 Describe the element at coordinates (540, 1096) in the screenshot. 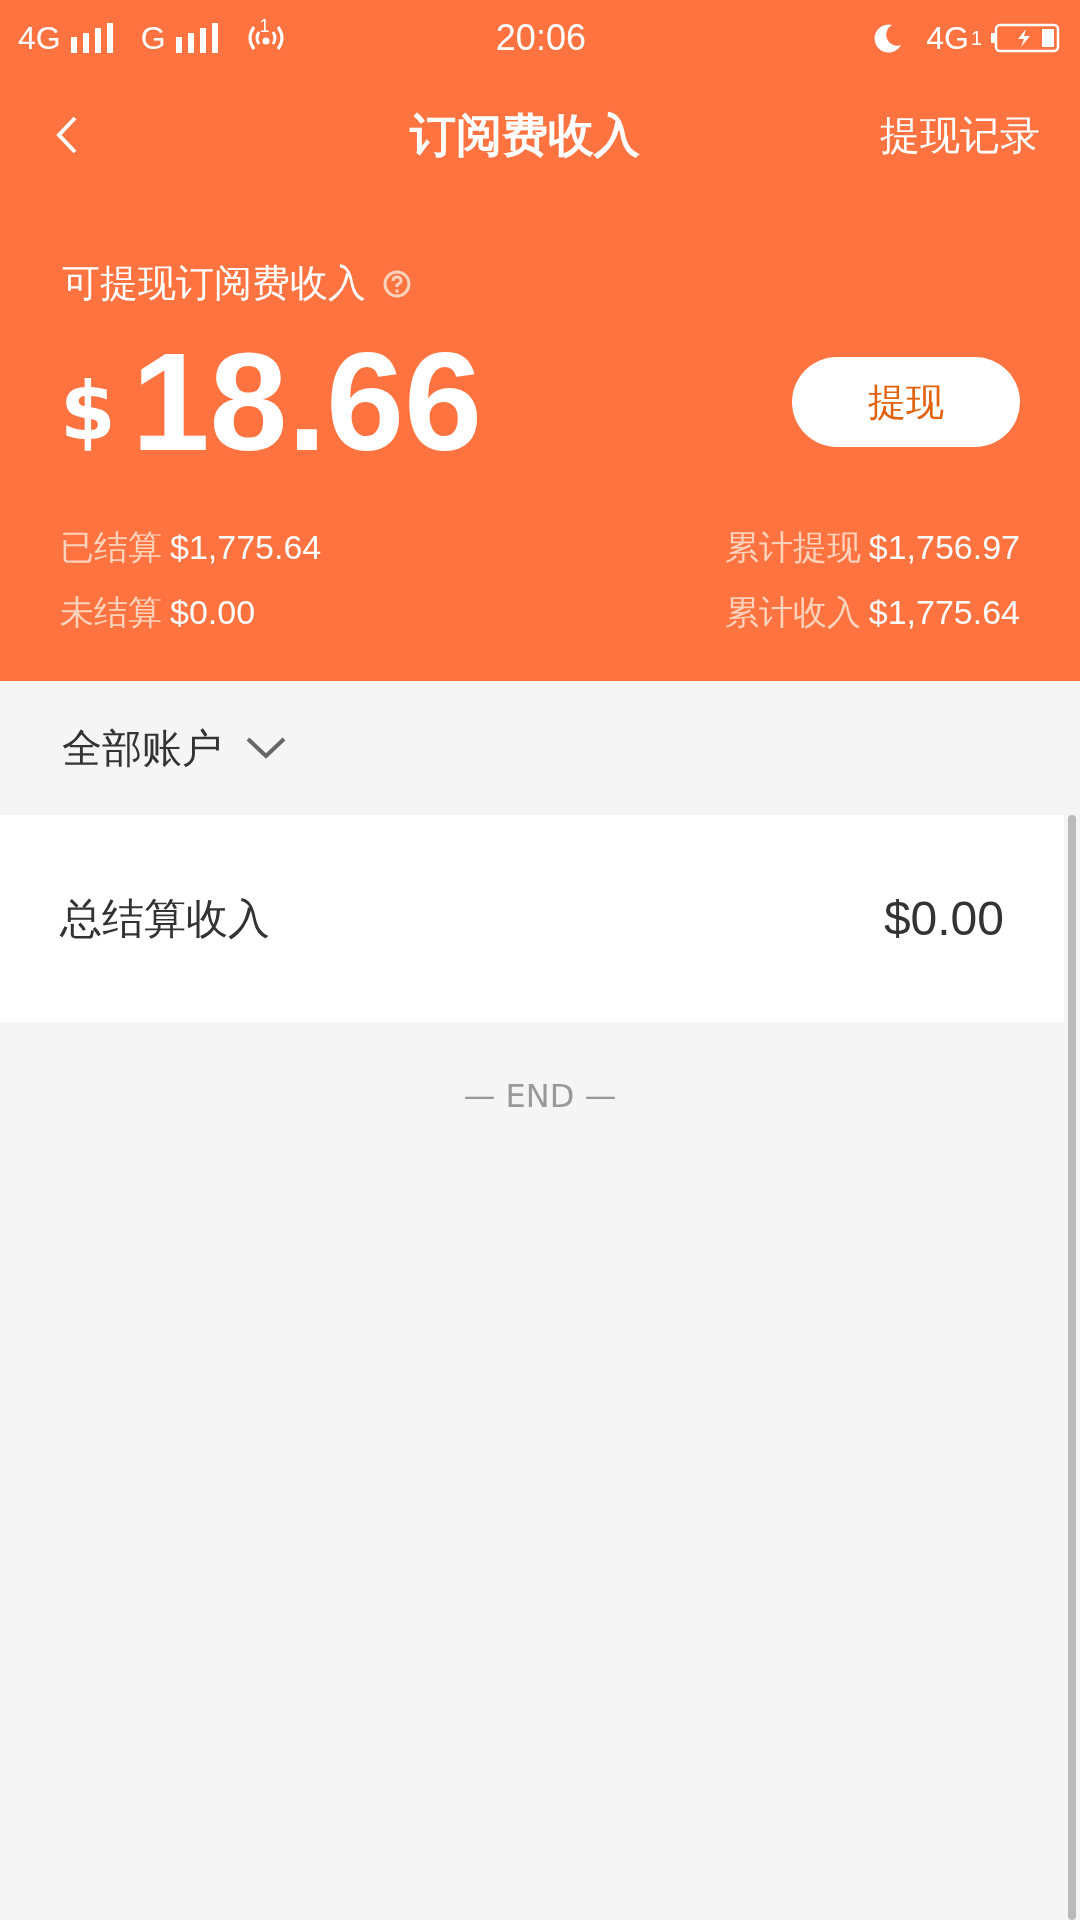

I see `end-marker: — END —` at that location.